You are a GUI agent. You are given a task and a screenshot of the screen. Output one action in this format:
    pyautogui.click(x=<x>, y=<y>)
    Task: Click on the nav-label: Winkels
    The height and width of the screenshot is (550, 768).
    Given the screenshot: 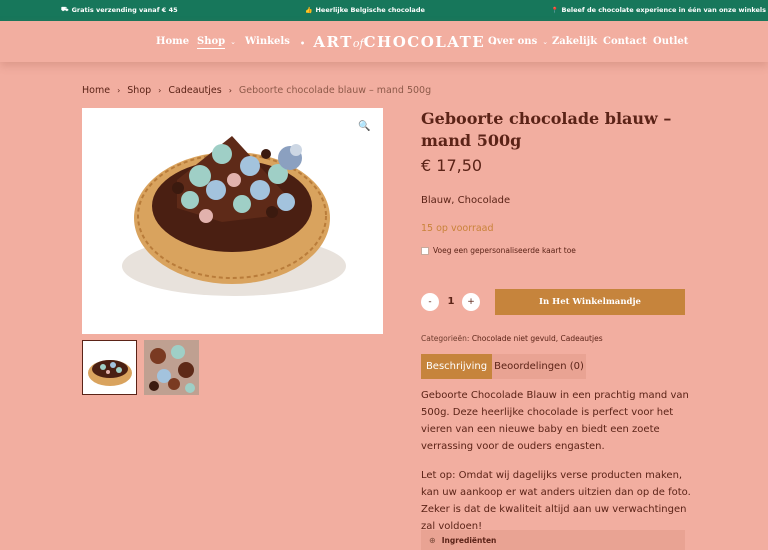 What is the action you would take?
    pyautogui.click(x=267, y=41)
    